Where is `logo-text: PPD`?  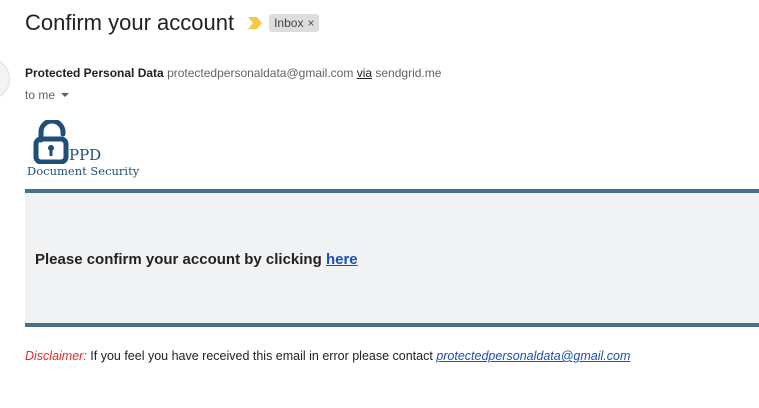 logo-text: PPD is located at coordinates (85, 155).